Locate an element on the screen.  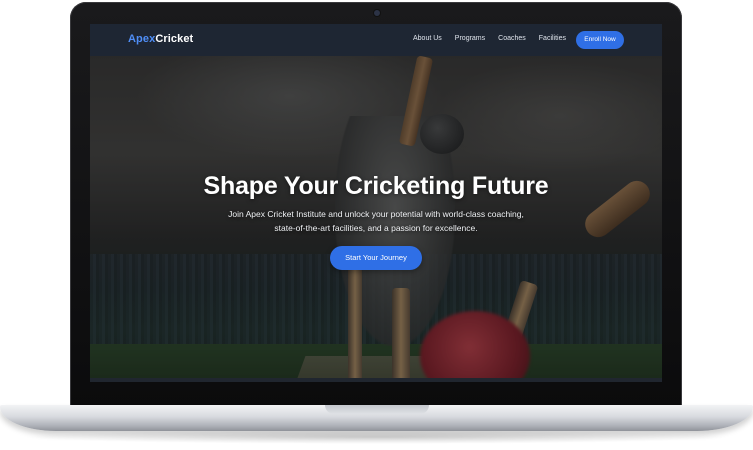
webcam-icon is located at coordinates (377, 13).